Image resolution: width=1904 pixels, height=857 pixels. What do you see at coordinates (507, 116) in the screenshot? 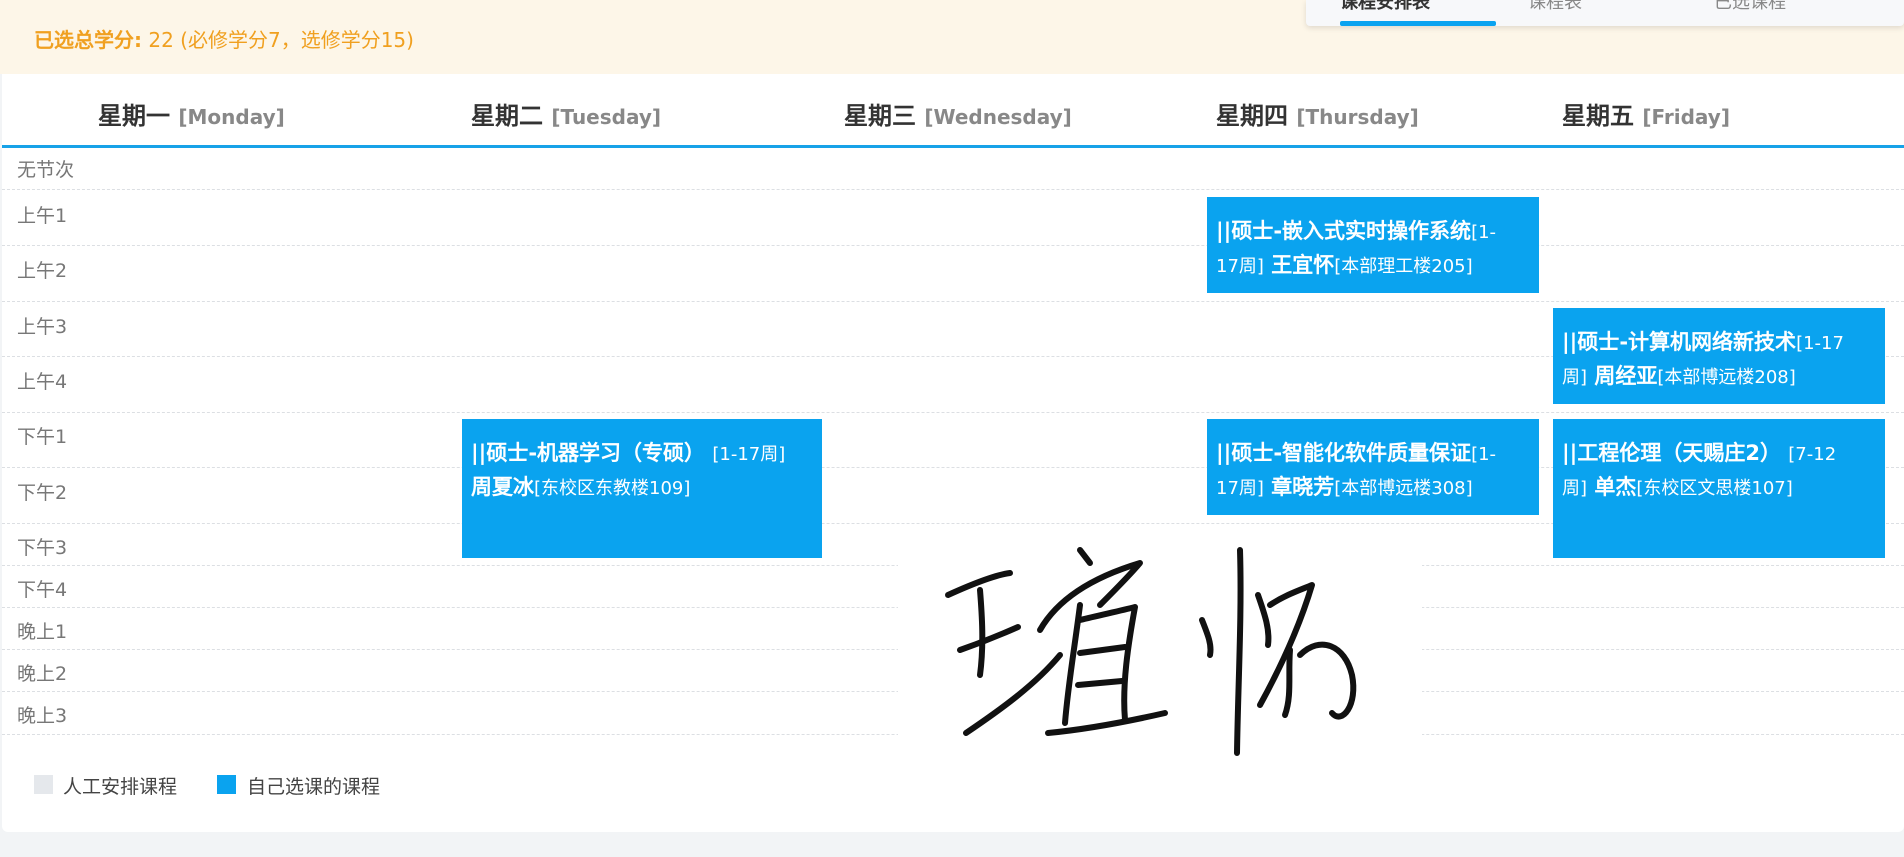
I see `day-cn: 星期二` at bounding box center [507, 116].